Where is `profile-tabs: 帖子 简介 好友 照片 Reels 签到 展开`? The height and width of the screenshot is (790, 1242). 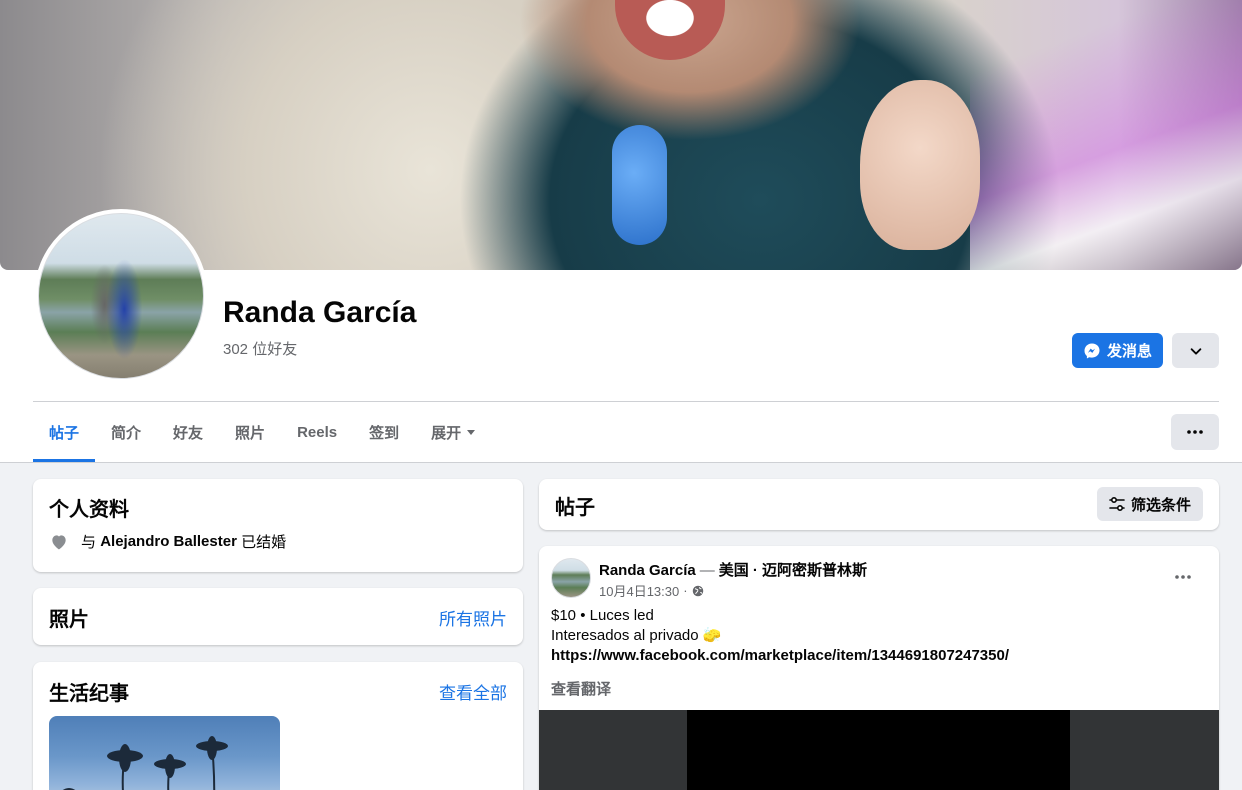 profile-tabs: 帖子 简介 好友 照片 Reels 签到 展开 is located at coordinates (262, 432).